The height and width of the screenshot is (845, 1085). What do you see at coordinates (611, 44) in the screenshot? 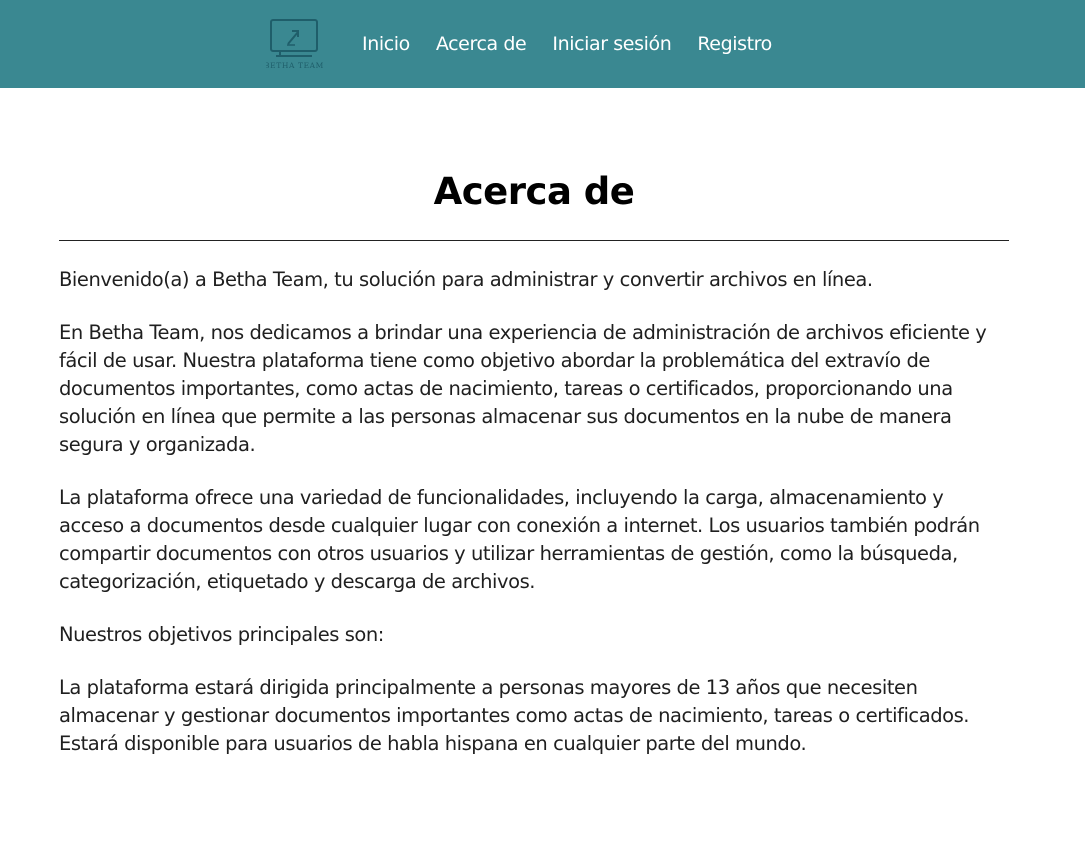
I see `nav-link-iniciar-sesion: Iniciar sesión` at bounding box center [611, 44].